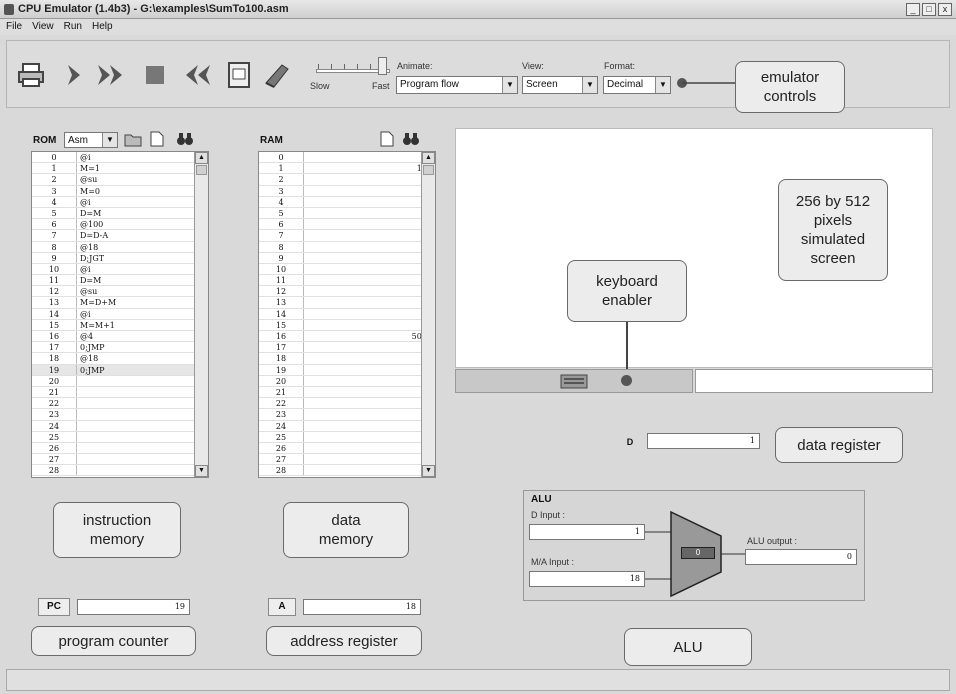 The image size is (956, 694). What do you see at coordinates (347, 370) in the screenshot?
I see `ram-row: 190` at bounding box center [347, 370].